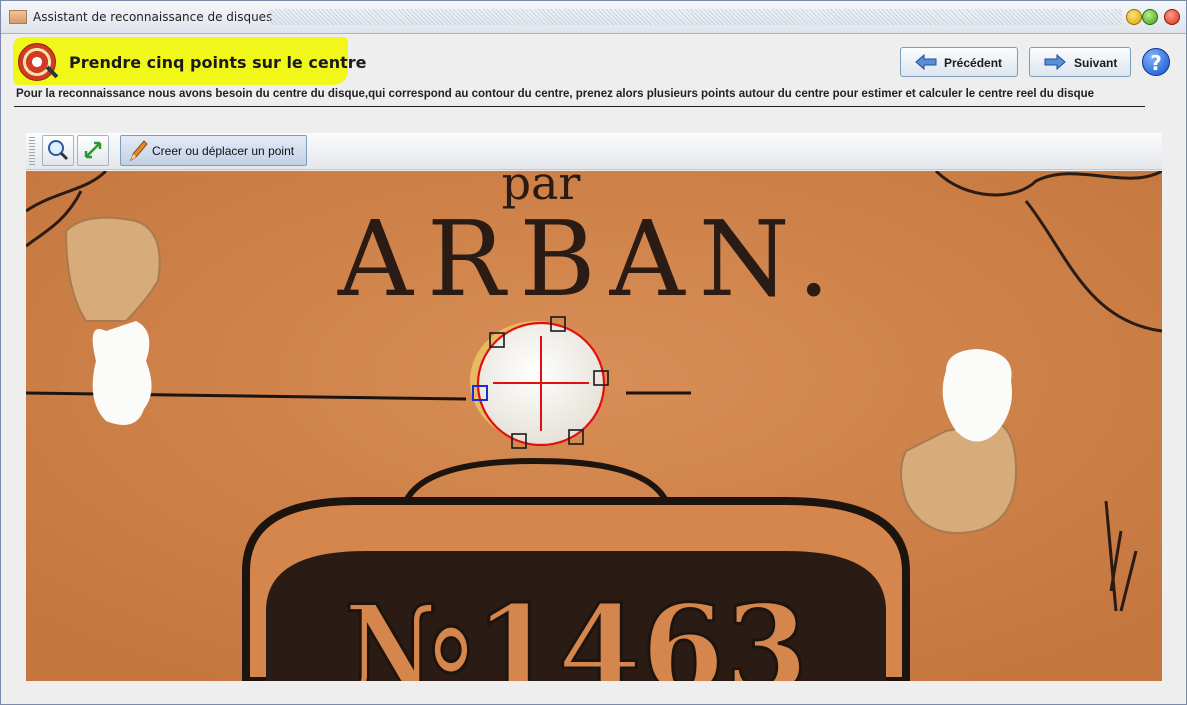 The width and height of the screenshot is (1187, 705). What do you see at coordinates (926, 62) in the screenshot?
I see `arrow-left-icon` at bounding box center [926, 62].